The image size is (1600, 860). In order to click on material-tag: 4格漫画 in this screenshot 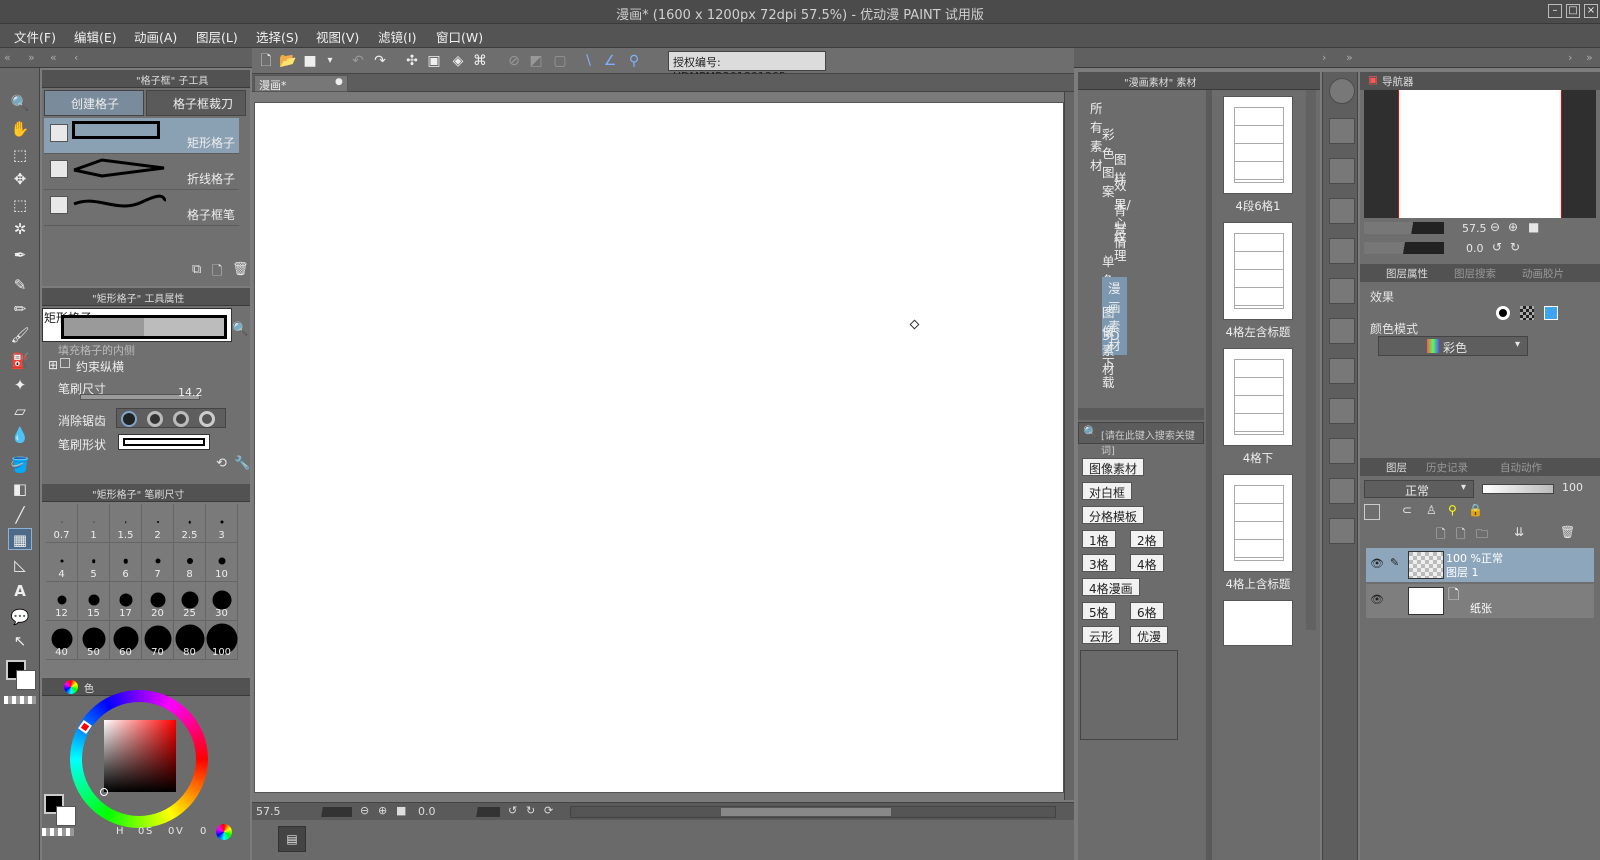, I will do `click(1111, 587)`.